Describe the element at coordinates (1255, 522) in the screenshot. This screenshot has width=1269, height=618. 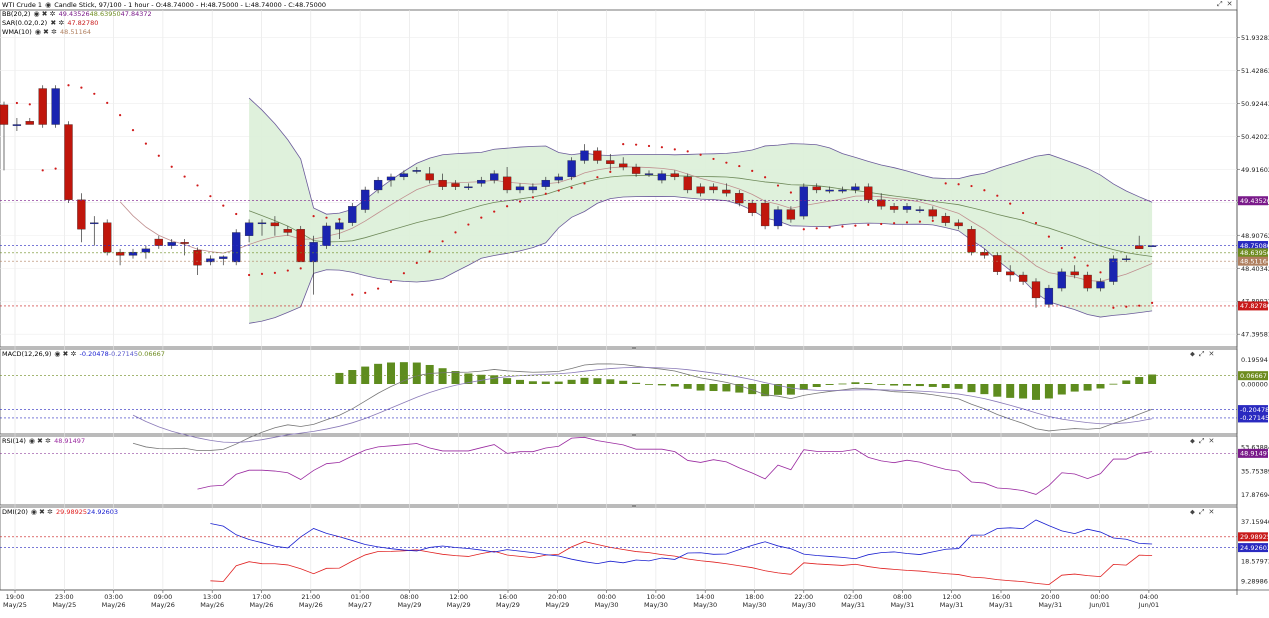
I see `dmi-tick-label: 37.15946` at that location.